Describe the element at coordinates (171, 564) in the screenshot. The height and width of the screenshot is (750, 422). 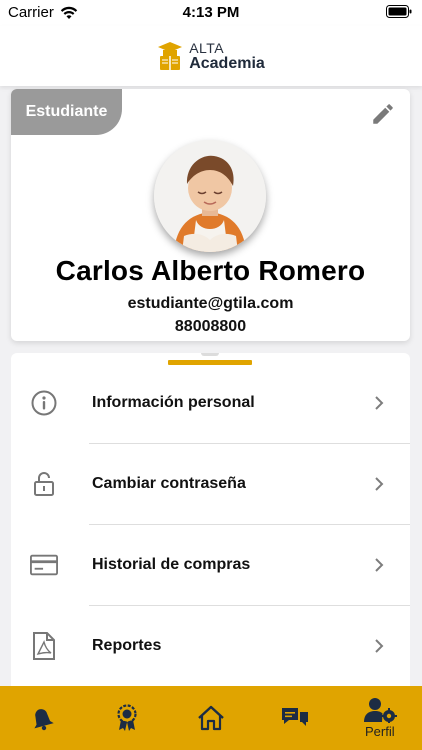
I see `menu-item-label: Historial de compras` at that location.